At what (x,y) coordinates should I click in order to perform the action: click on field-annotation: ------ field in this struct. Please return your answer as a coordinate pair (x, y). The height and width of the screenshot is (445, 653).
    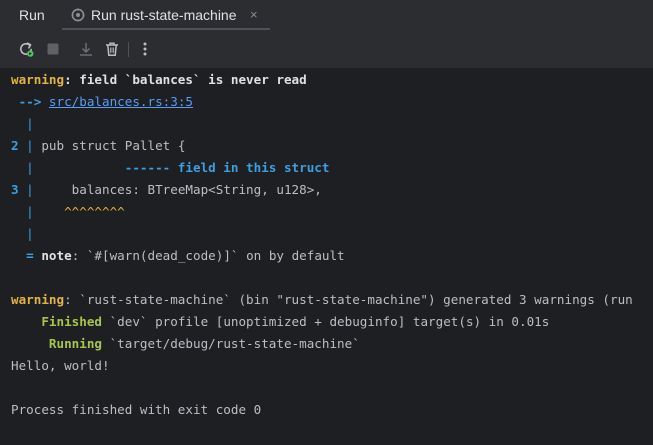
    Looking at the image, I should click on (181, 167).